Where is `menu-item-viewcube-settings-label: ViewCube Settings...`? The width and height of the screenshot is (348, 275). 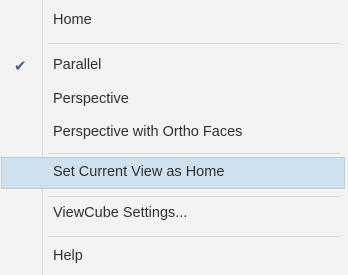
menu-item-viewcube-settings-label: ViewCube Settings... is located at coordinates (120, 213).